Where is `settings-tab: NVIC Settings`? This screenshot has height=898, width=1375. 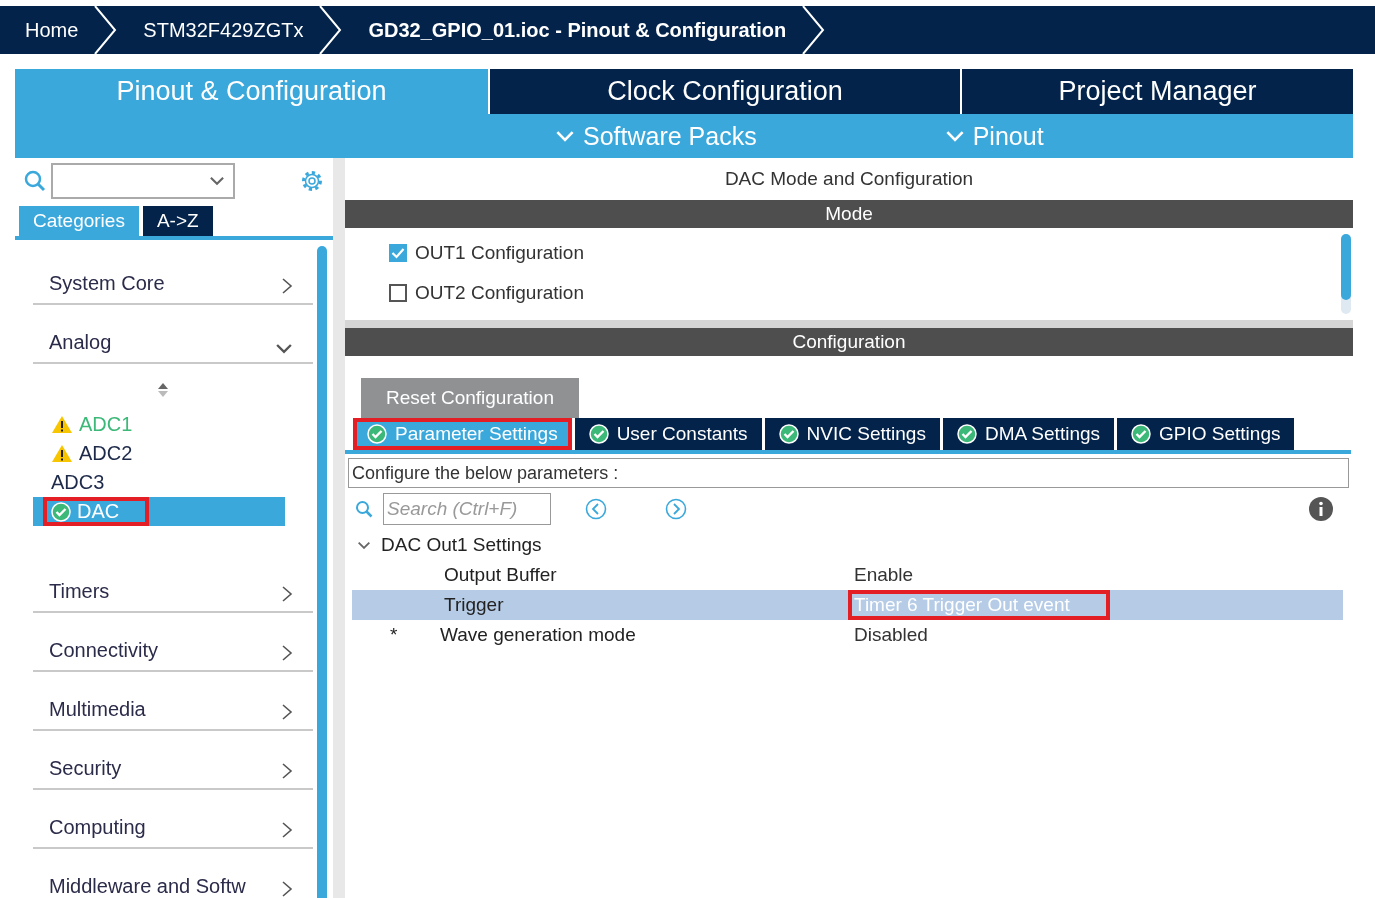
settings-tab: NVIC Settings is located at coordinates (852, 434).